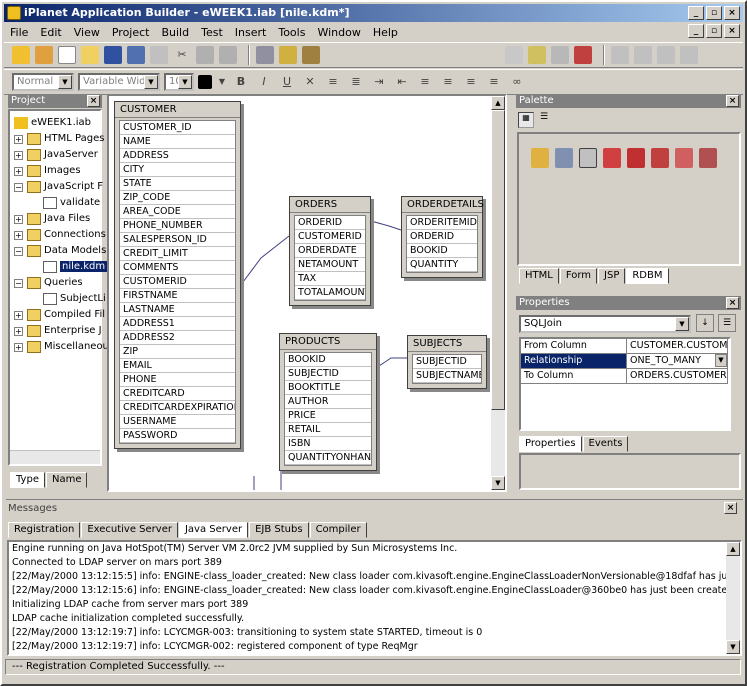 The height and width of the screenshot is (686, 747). Describe the element at coordinates (69, 267) in the screenshot. I see `tree-item-selected: nile.kdm` at that location.